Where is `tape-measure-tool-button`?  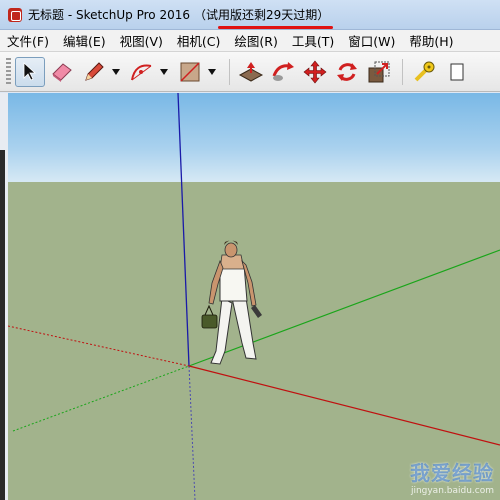
tape-measure-tool-button is located at coordinates (424, 72).